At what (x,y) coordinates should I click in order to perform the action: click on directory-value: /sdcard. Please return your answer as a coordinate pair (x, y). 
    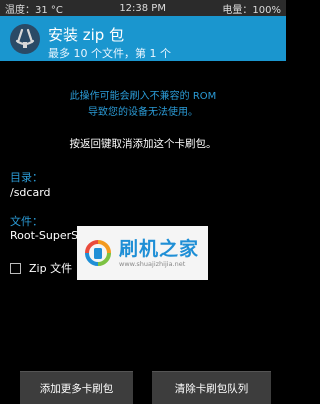
    Looking at the image, I should click on (30, 192).